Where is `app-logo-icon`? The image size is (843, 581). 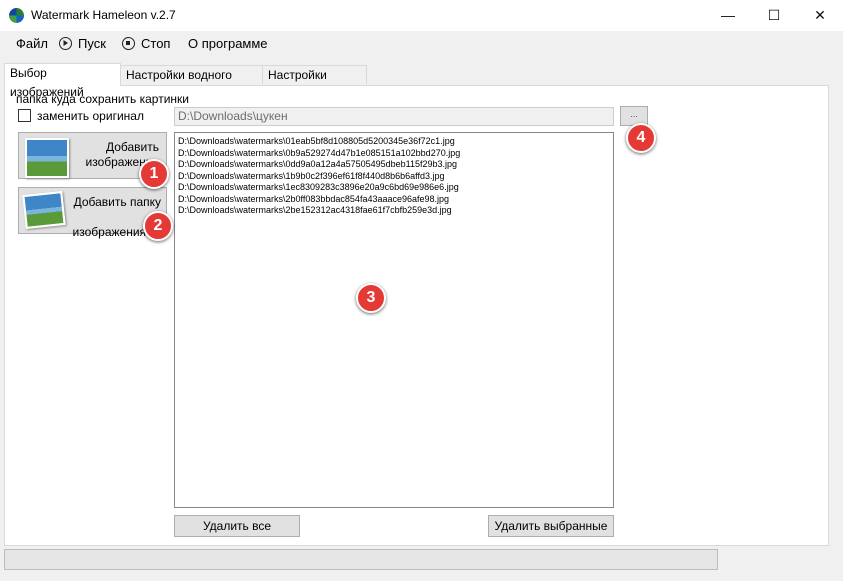
app-logo-icon is located at coordinates (16, 15).